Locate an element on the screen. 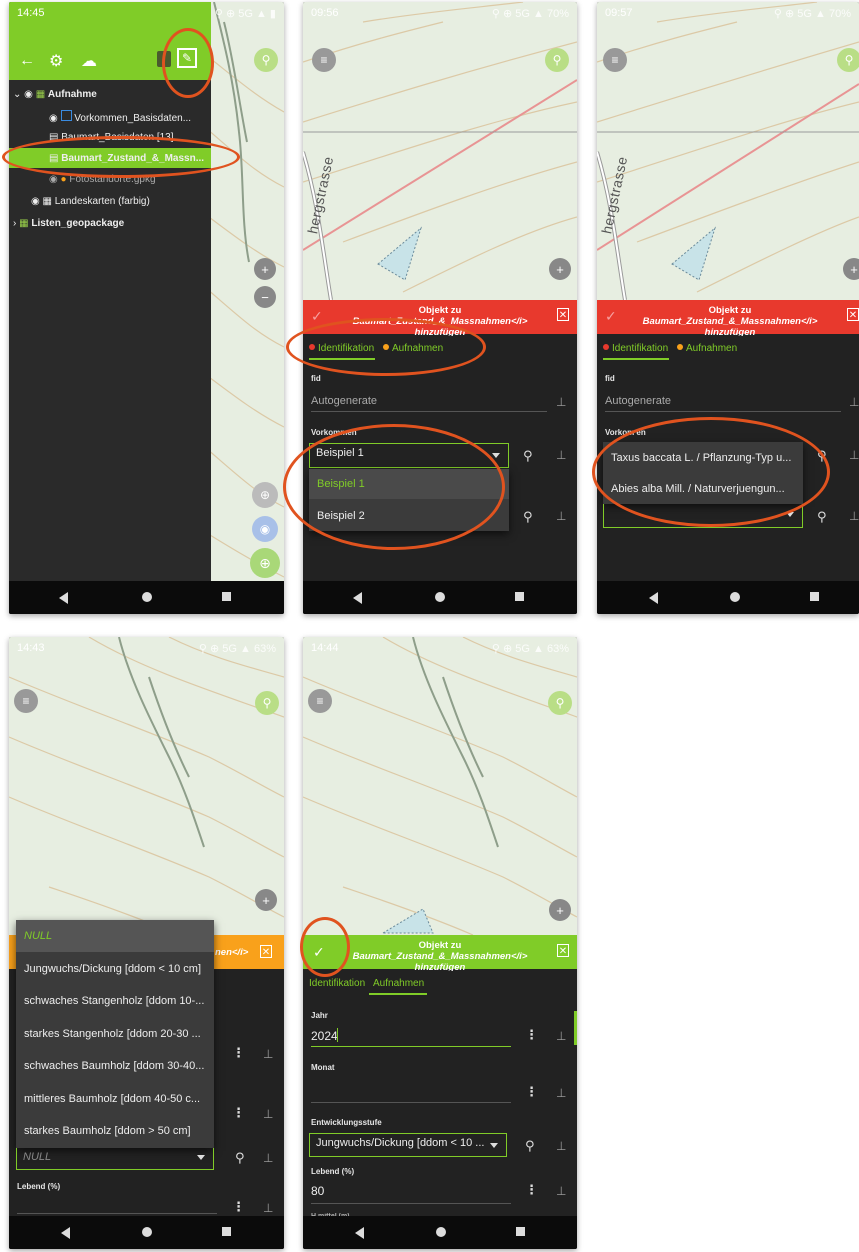  option-starkes-baumholz: starkes Baumholz [ddom > 50 cm] is located at coordinates (115, 1131).